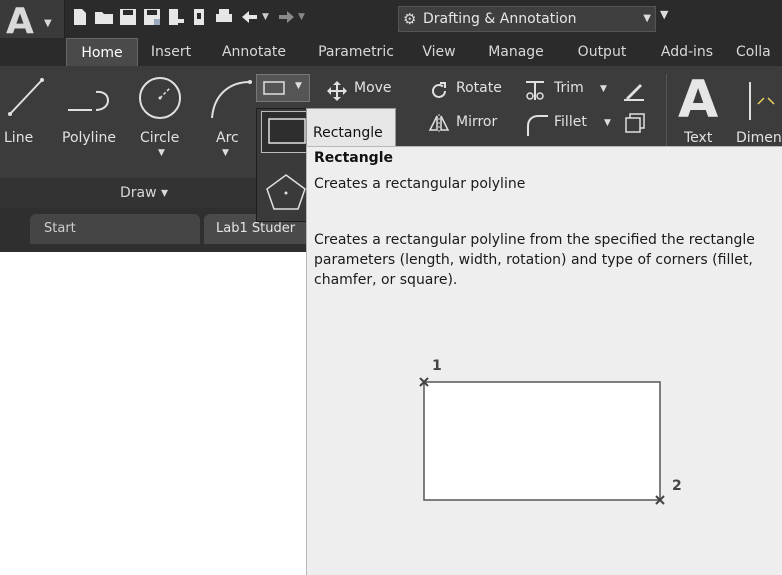 Image resolution: width=782 pixels, height=575 pixels. Describe the element at coordinates (759, 138) in the screenshot. I see `dimension-button: Dimen` at that location.